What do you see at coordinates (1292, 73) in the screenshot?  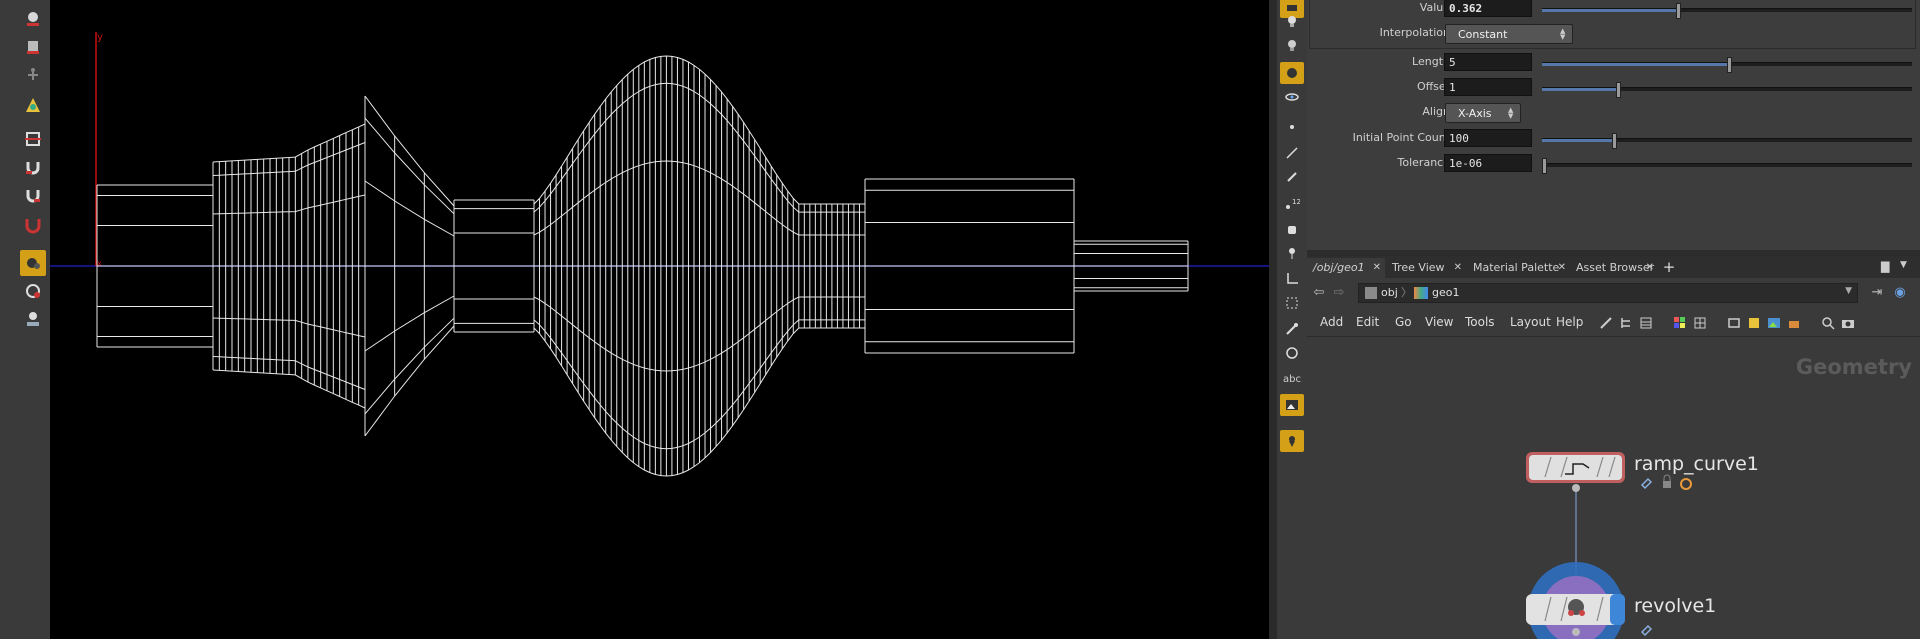 I see `shading-mode-icon` at bounding box center [1292, 73].